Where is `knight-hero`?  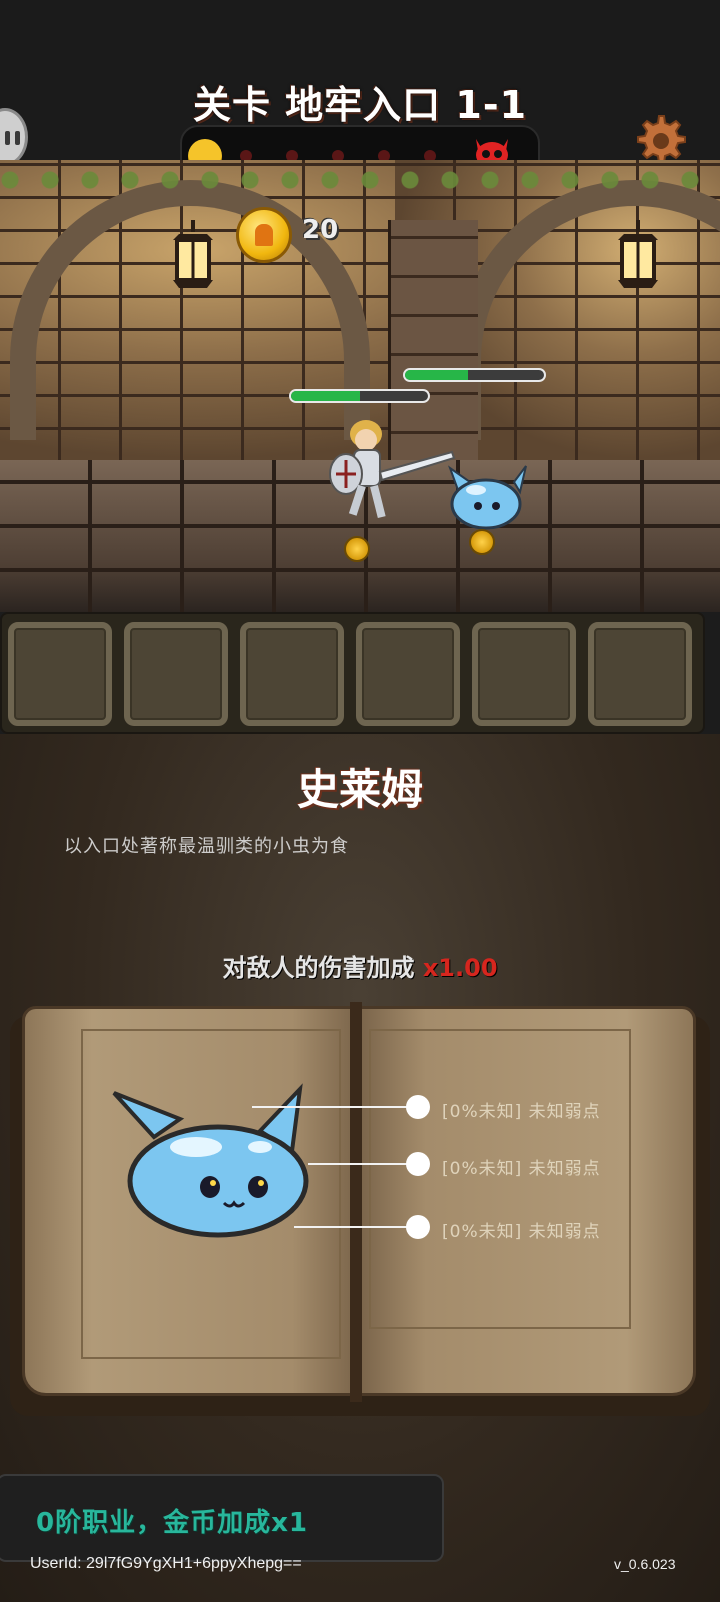 knight-hero is located at coordinates (392, 469).